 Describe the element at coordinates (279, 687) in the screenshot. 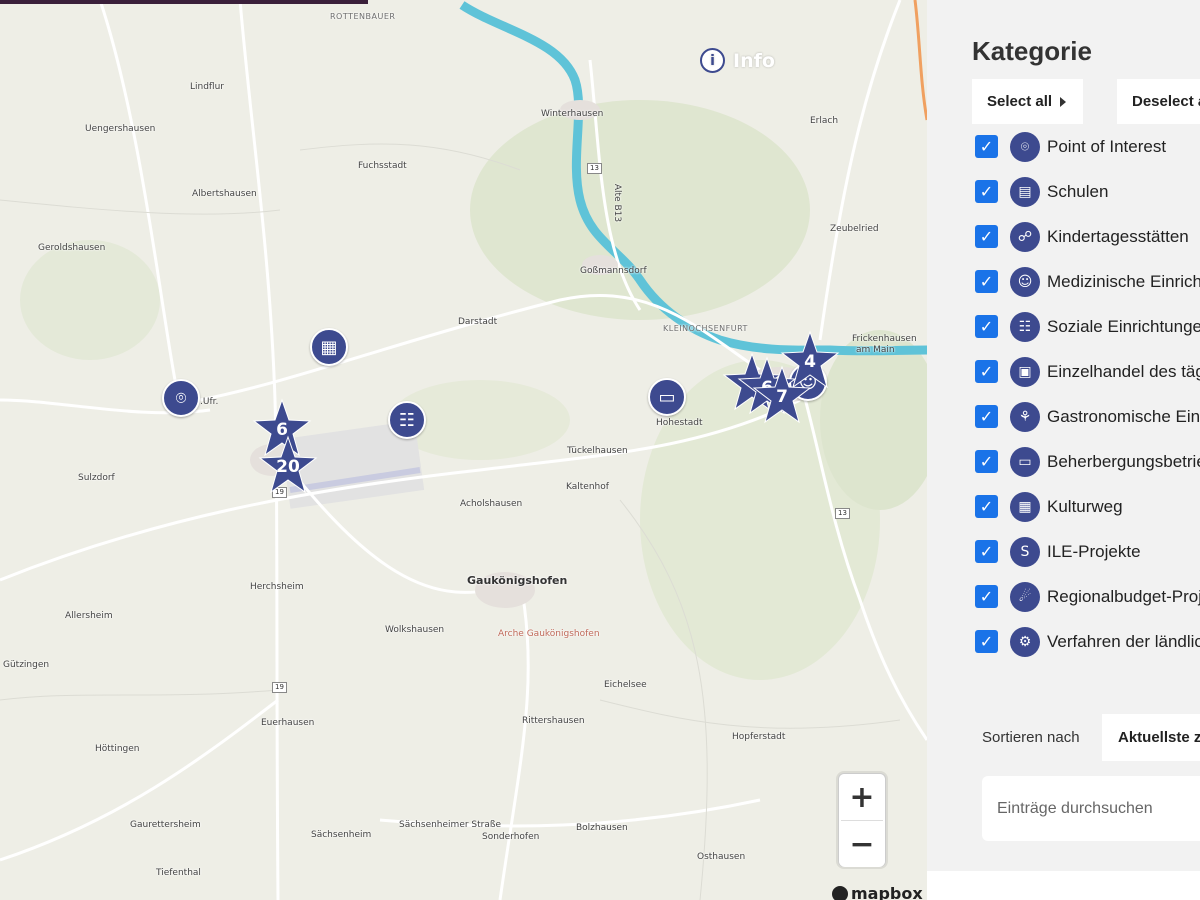

I see `road-number-badge: 19` at that location.